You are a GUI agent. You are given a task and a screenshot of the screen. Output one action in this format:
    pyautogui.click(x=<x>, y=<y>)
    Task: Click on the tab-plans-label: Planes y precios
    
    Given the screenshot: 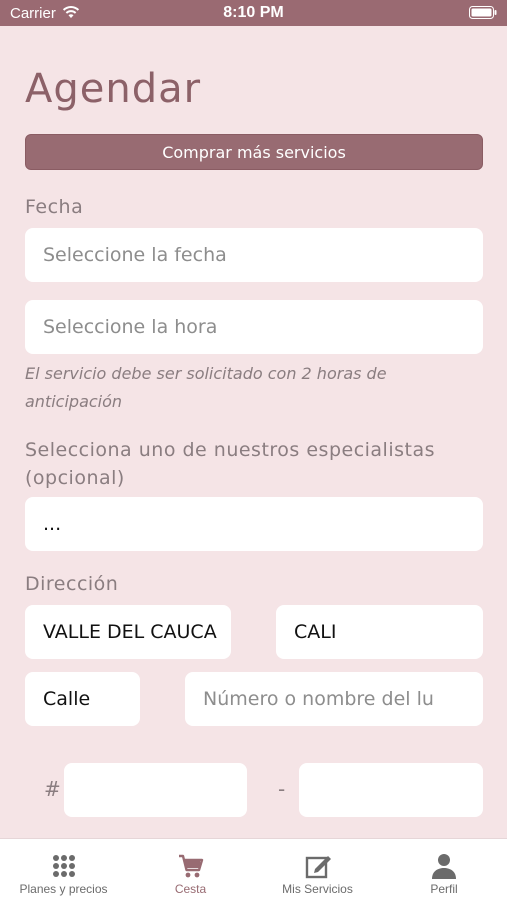 What is the action you would take?
    pyautogui.click(x=63, y=889)
    